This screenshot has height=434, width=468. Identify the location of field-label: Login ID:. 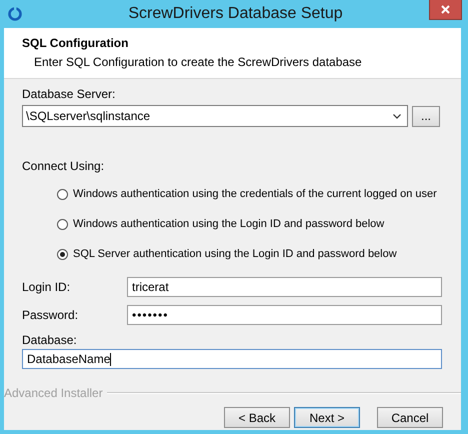
(47, 287).